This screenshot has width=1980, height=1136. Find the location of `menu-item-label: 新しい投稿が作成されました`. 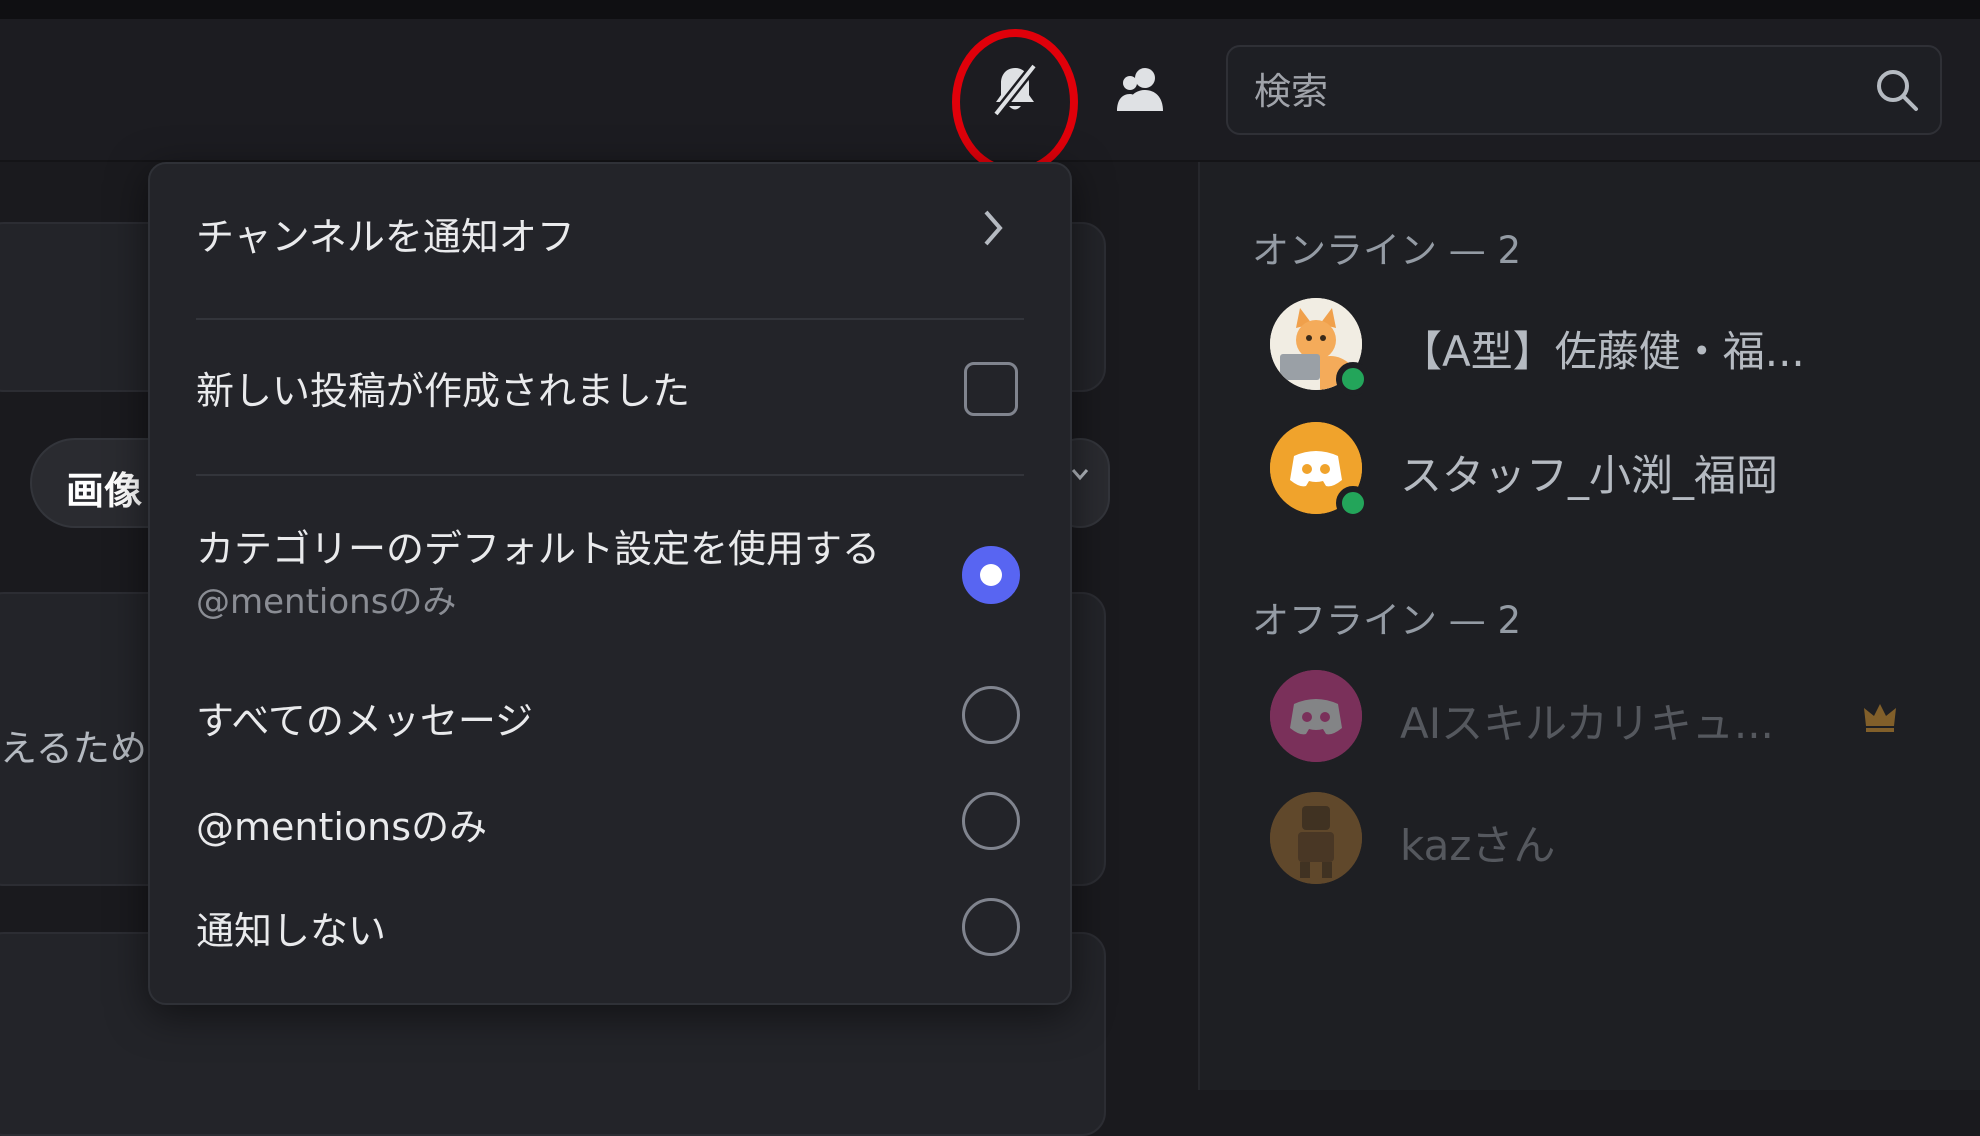

menu-item-label: 新しい投稿が作成されました is located at coordinates (443, 391).